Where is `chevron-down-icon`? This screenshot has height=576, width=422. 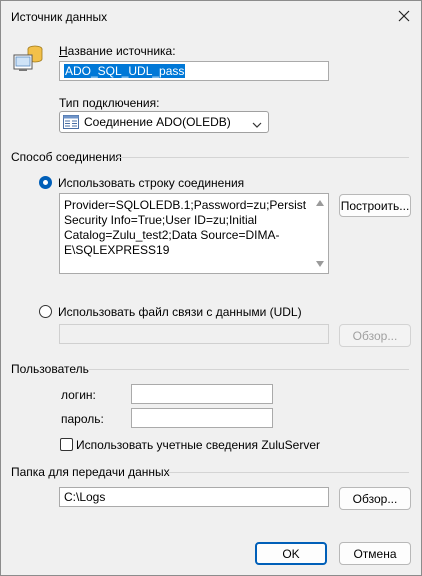
chevron-down-icon is located at coordinates (257, 125).